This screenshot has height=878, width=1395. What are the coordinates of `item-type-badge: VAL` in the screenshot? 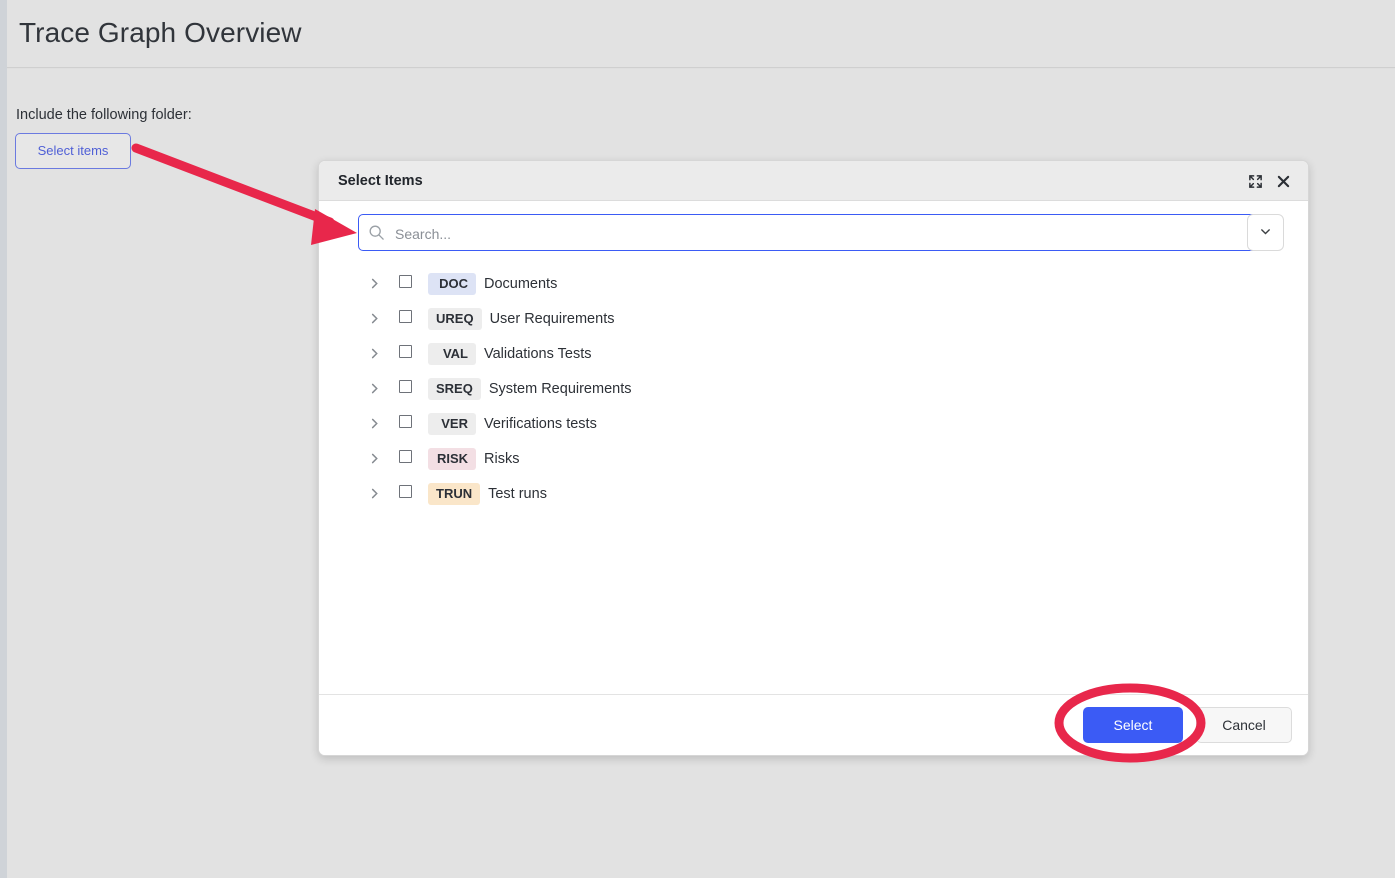 It's located at (452, 353).